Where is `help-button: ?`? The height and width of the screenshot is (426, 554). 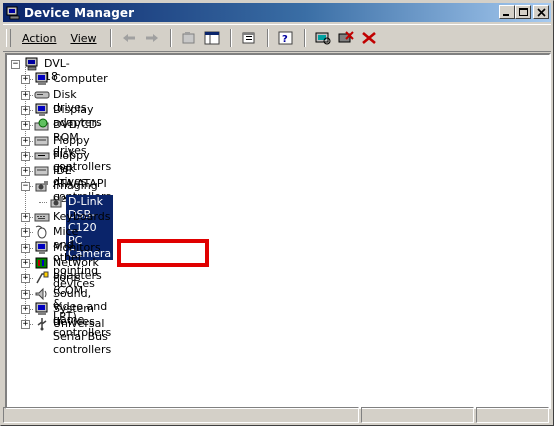
help-button: ? is located at coordinates (286, 38).